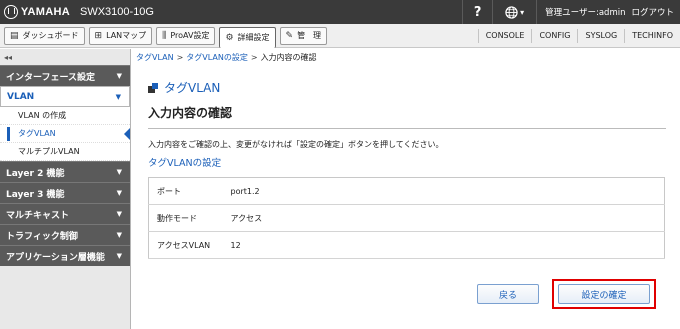 The width and height of the screenshot is (680, 329). Describe the element at coordinates (288, 57) in the screenshot. I see `breadcrumb-current: 入力内容の確認` at that location.